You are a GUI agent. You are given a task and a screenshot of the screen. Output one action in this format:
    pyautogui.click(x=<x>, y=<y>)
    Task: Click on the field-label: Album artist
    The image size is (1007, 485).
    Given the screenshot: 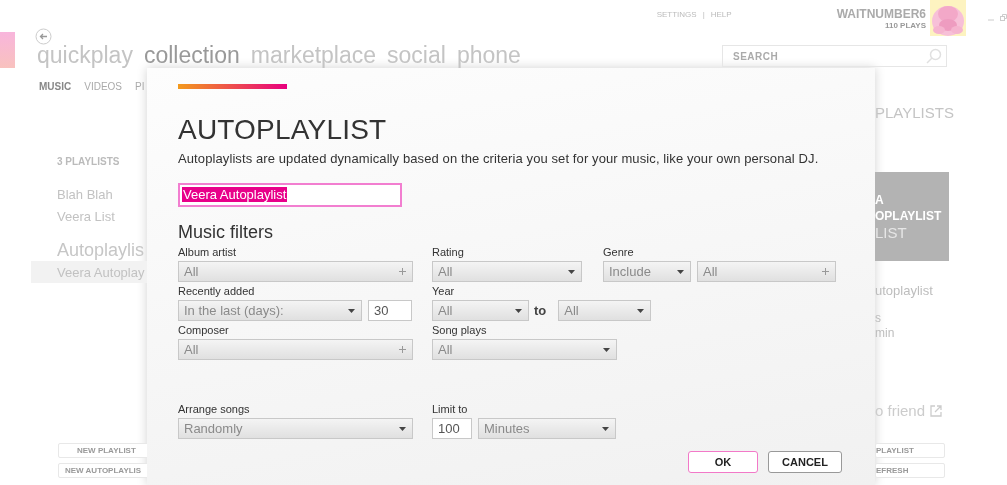 What is the action you would take?
    pyautogui.click(x=207, y=252)
    